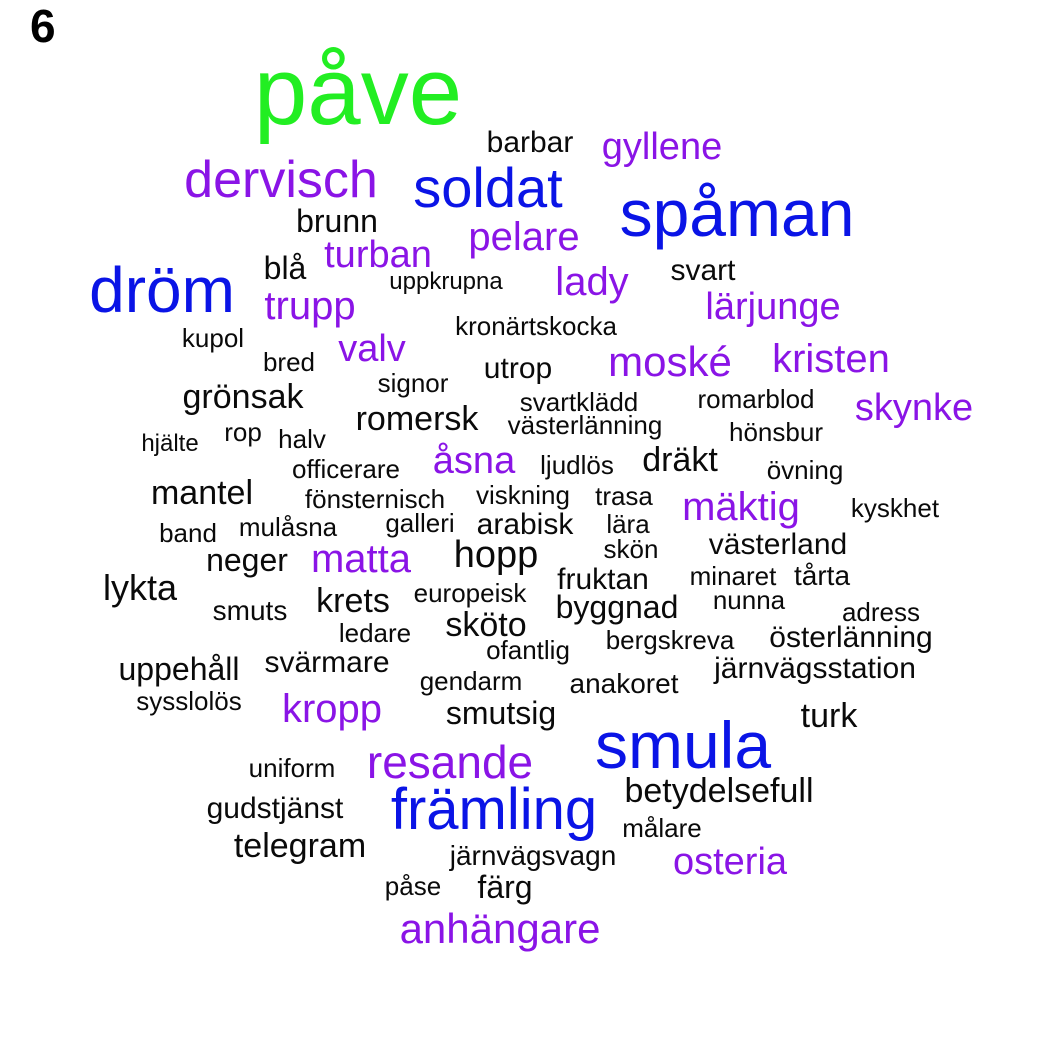 The image size is (1050, 1050). I want to click on word-viskning: viskning, so click(523, 495).